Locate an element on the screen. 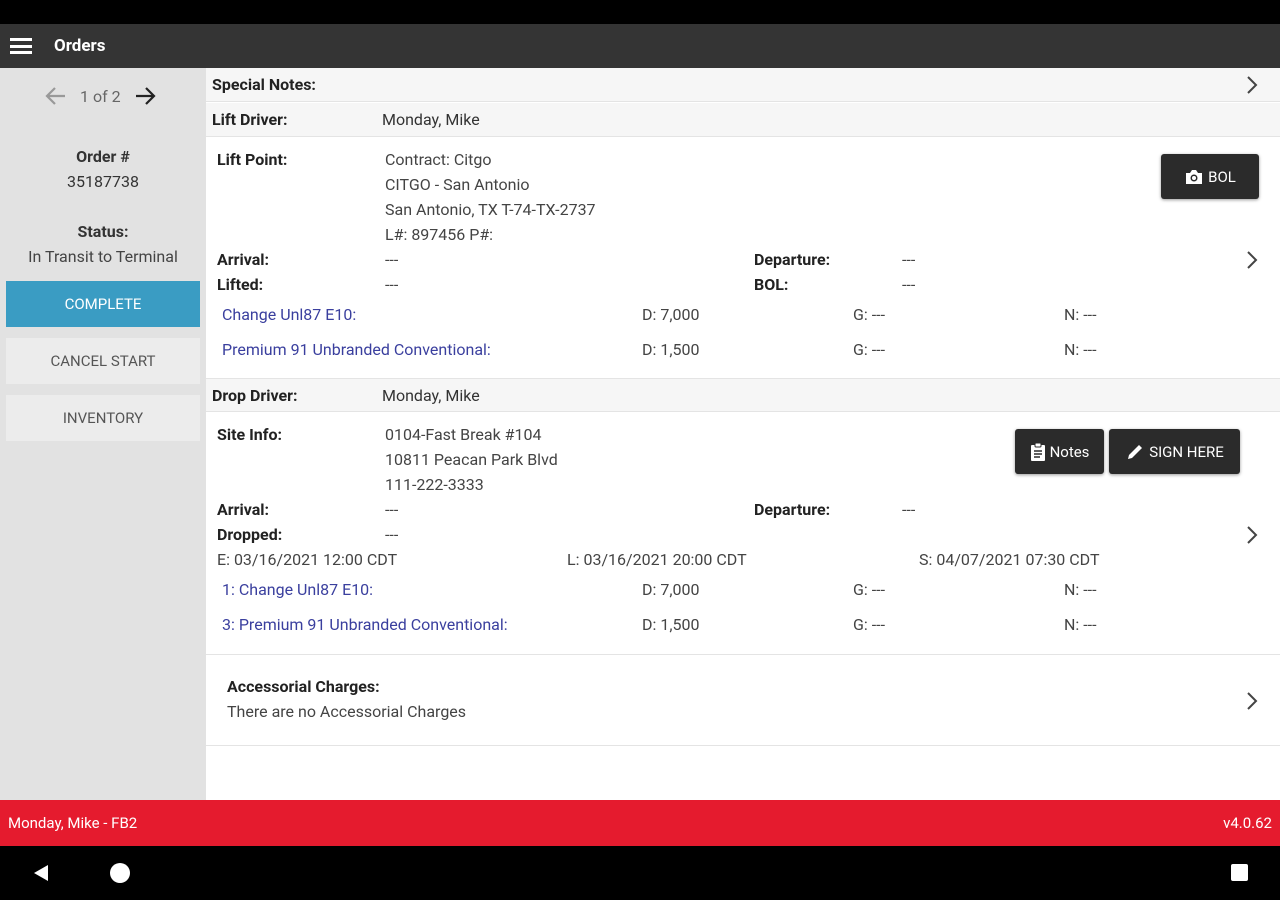  back-icon is located at coordinates (41, 873).